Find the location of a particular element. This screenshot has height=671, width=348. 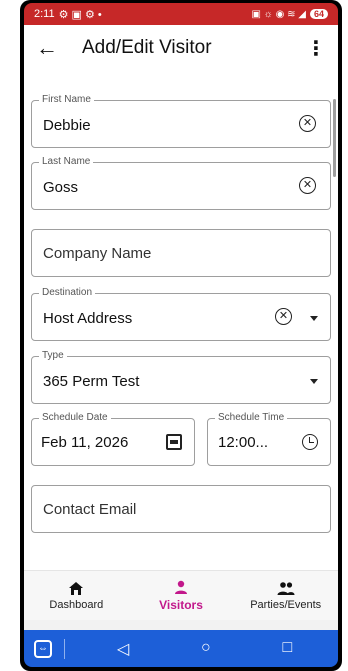

back-arrow-icon: ← is located at coordinates (54, 48).